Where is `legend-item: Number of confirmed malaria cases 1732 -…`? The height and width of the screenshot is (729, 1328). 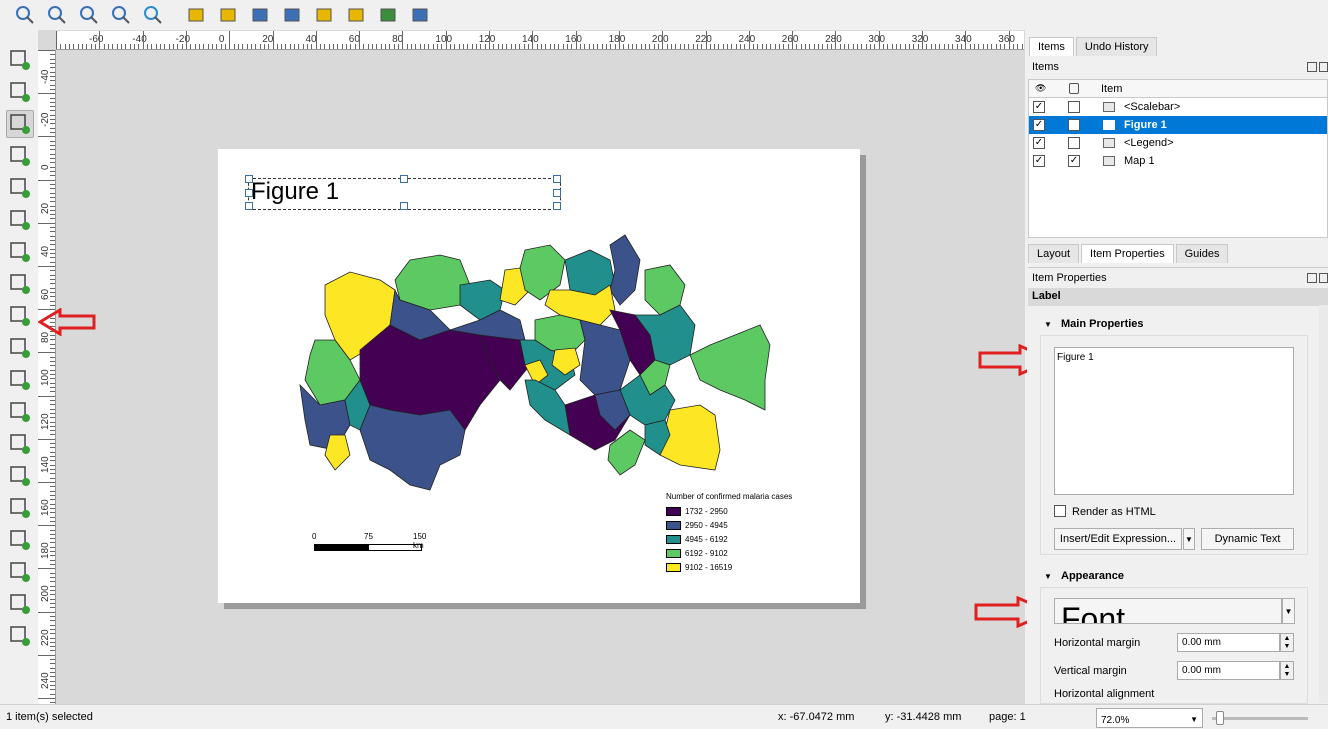 legend-item: Number of confirmed malaria cases 1732 -… is located at coordinates (729, 533).